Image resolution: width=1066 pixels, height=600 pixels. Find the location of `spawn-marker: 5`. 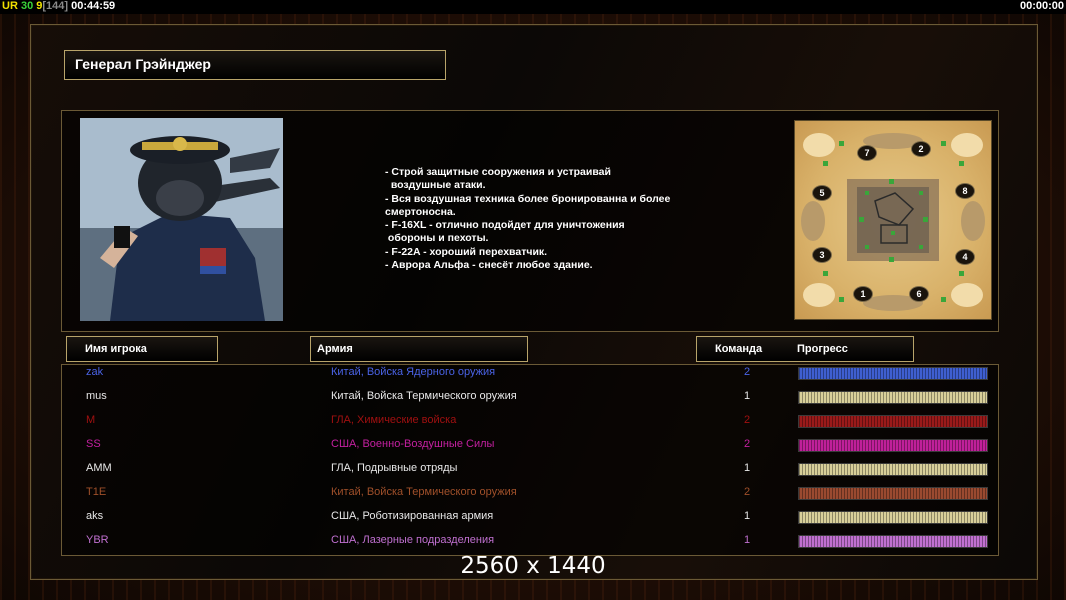

spawn-marker: 5 is located at coordinates (822, 193).